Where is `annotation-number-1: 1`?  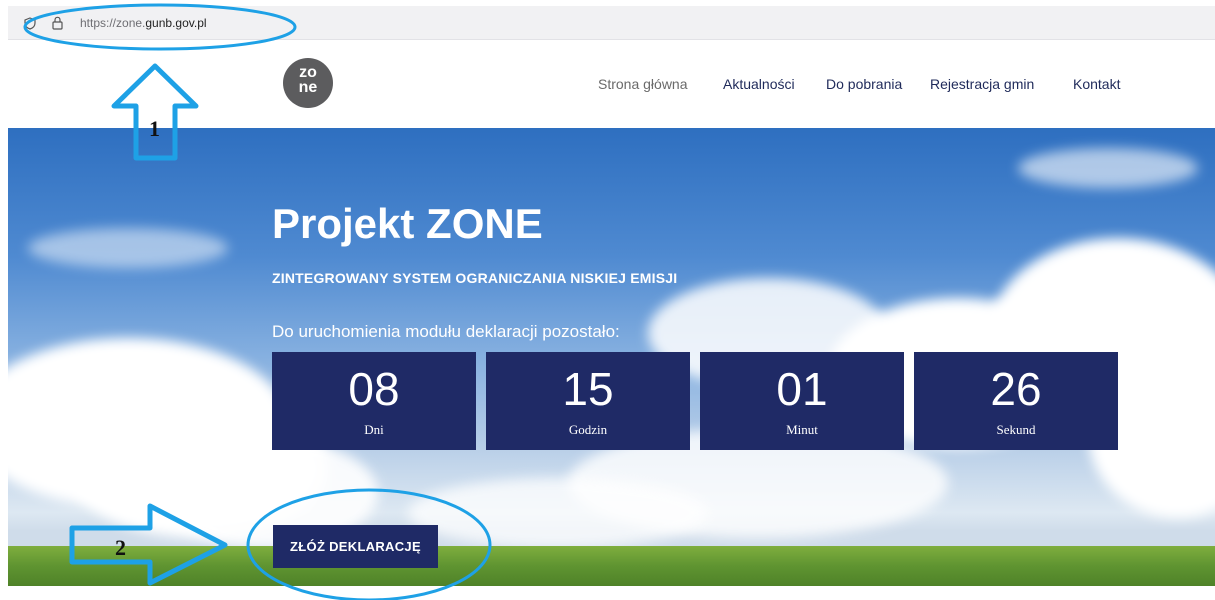 annotation-number-1: 1 is located at coordinates (154, 128).